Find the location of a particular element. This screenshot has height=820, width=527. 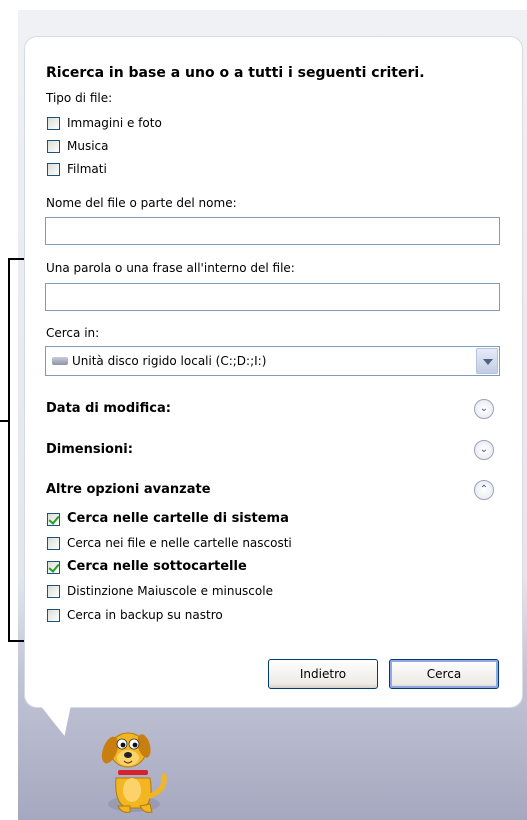

checkbox-tape-backup-label: Cerca in backup su nastro is located at coordinates (145, 615).